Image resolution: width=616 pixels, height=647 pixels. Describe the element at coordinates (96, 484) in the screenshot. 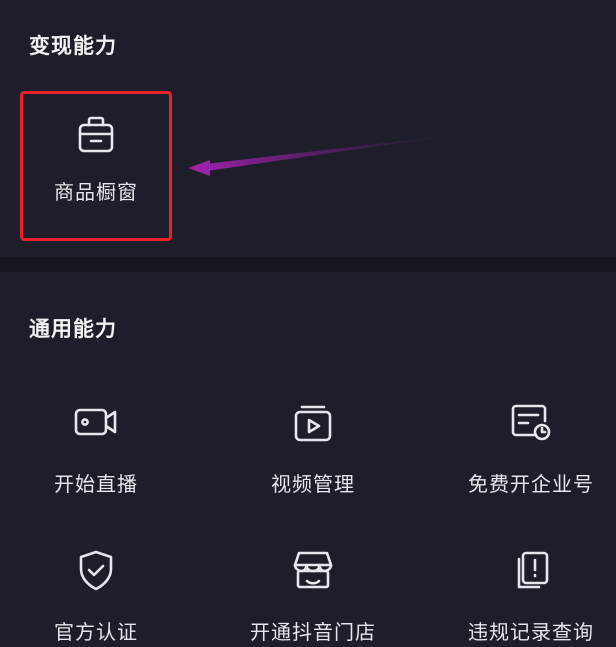

I see `tool-label: 开始直播` at that location.